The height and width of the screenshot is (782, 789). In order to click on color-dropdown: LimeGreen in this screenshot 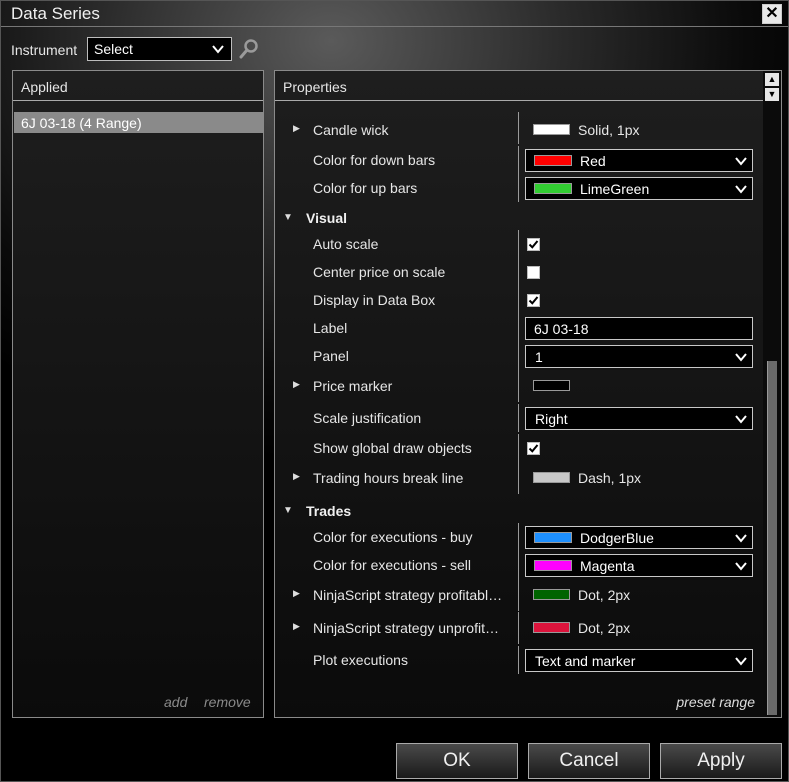, I will do `click(639, 188)`.